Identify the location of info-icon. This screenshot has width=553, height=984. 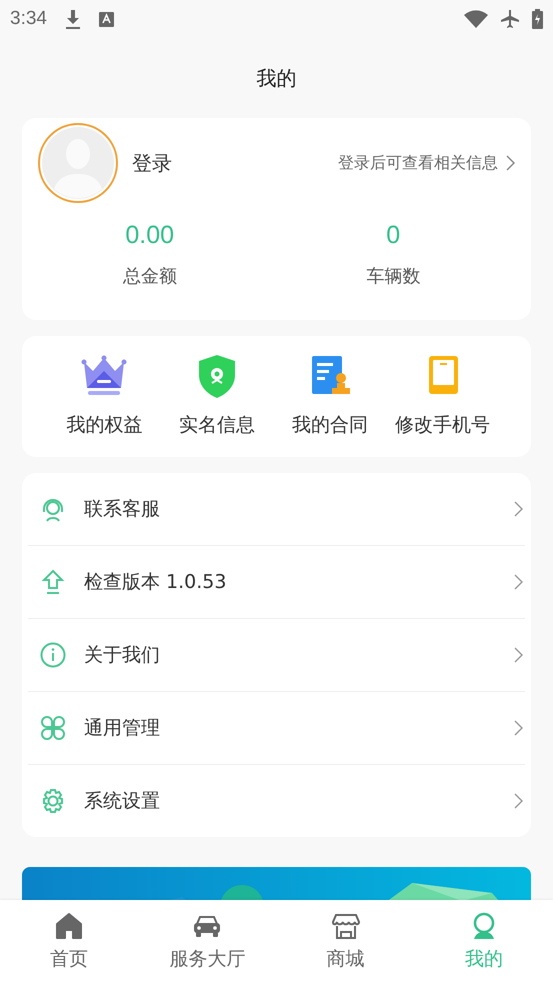
(53, 655).